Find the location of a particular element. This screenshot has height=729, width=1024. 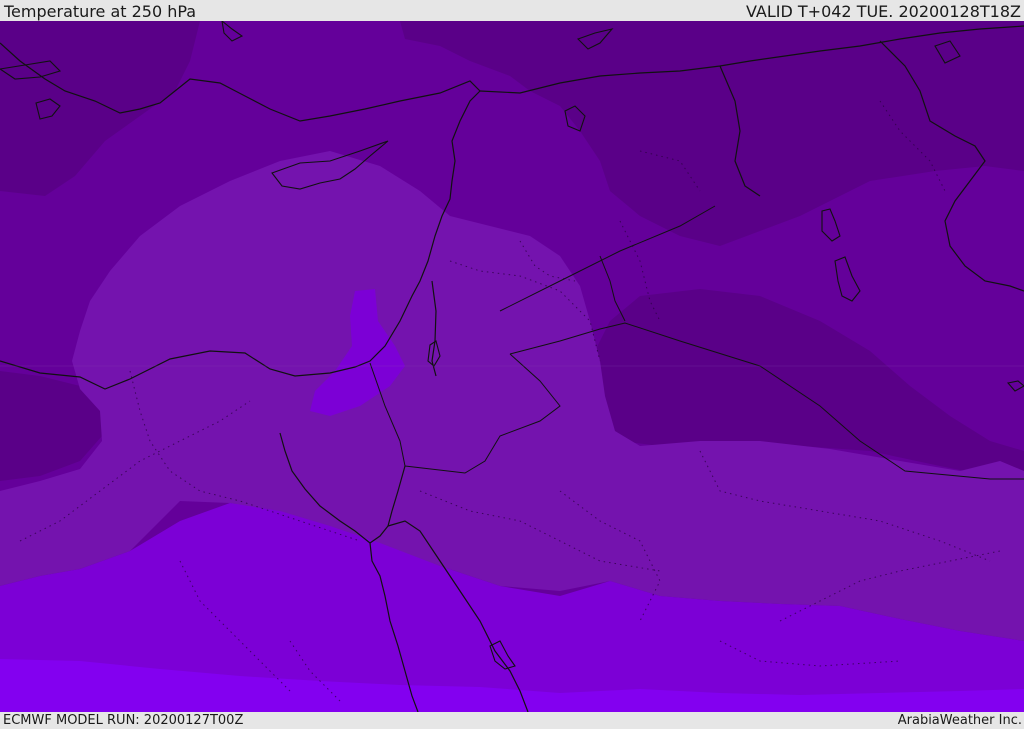

map-title: Temperature at 250 hPa is located at coordinates (100, 11).